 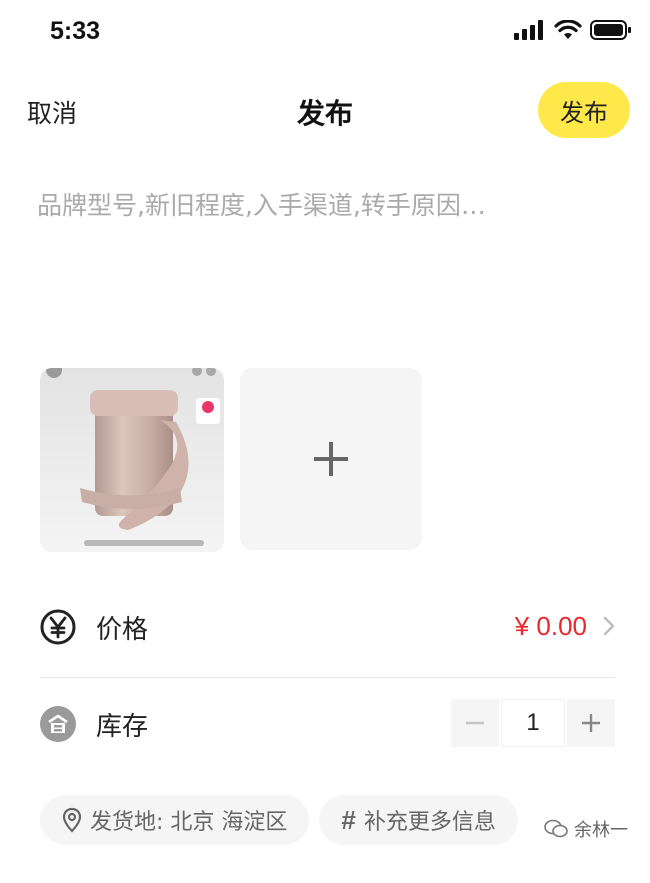 I want to click on app-logo-icon, so click(x=208, y=411).